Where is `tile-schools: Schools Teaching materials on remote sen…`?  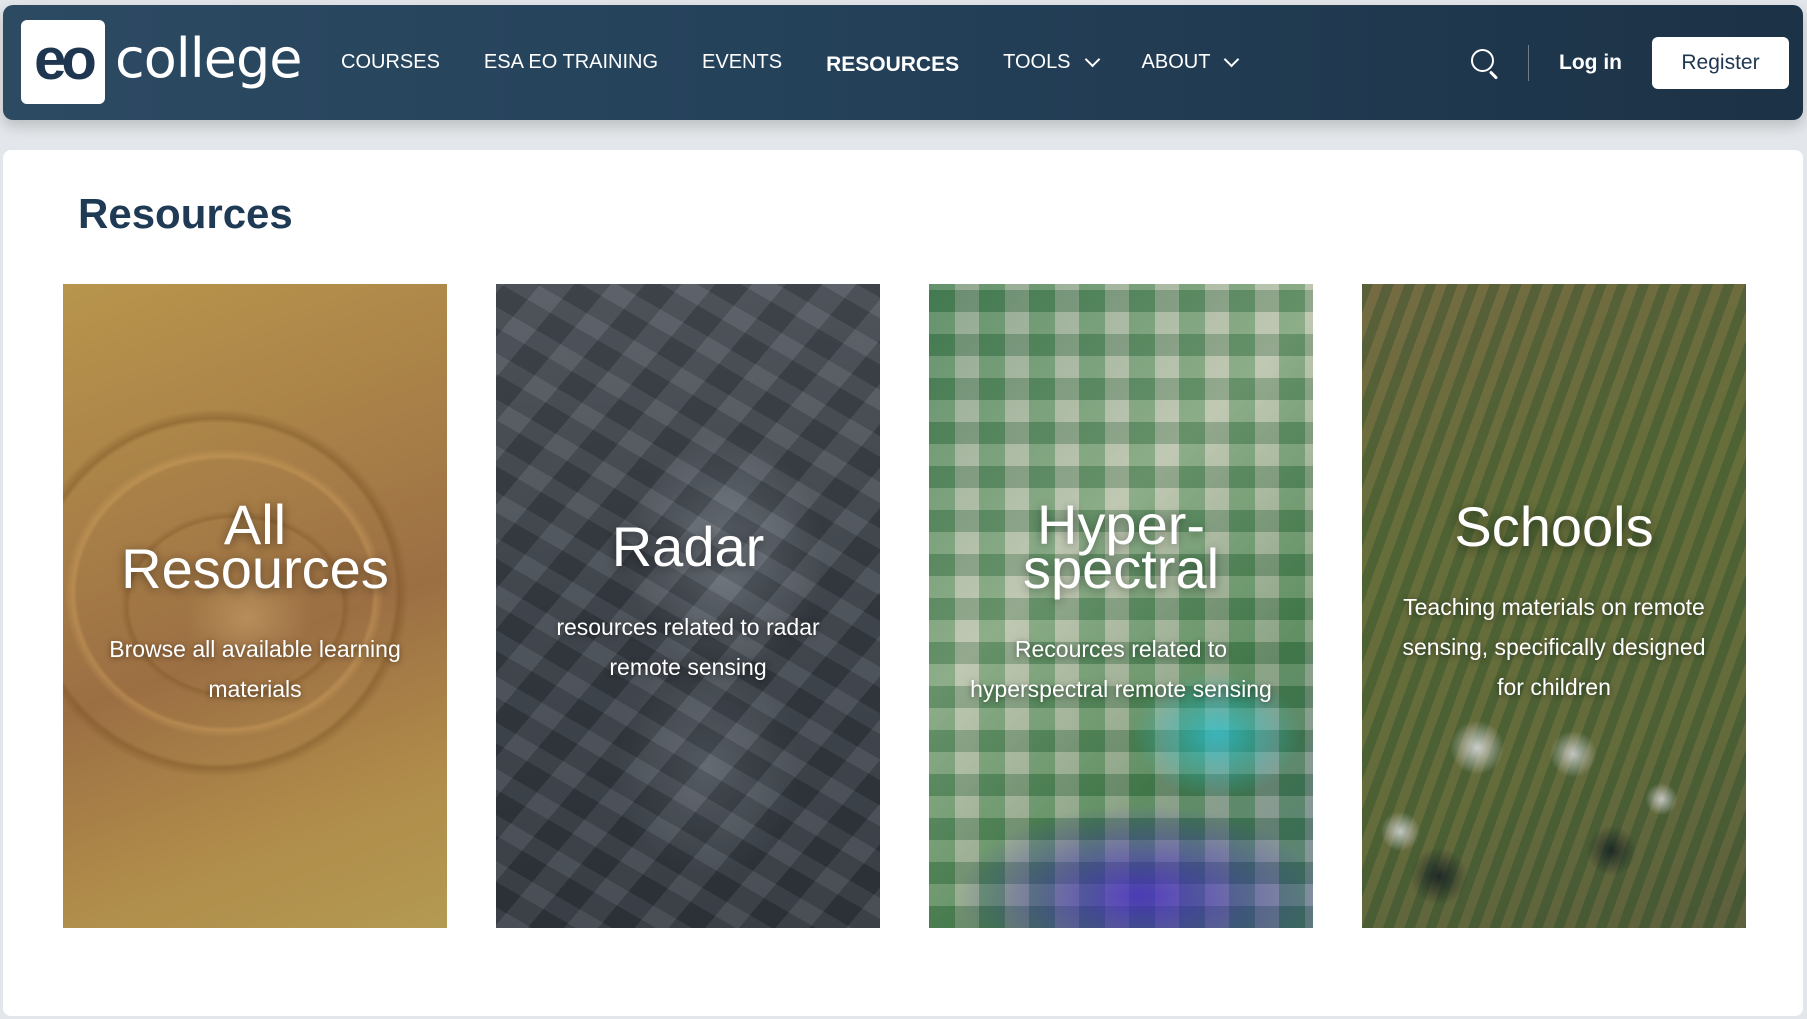 tile-schools: Schools Teaching materials on remote sen… is located at coordinates (1554, 606).